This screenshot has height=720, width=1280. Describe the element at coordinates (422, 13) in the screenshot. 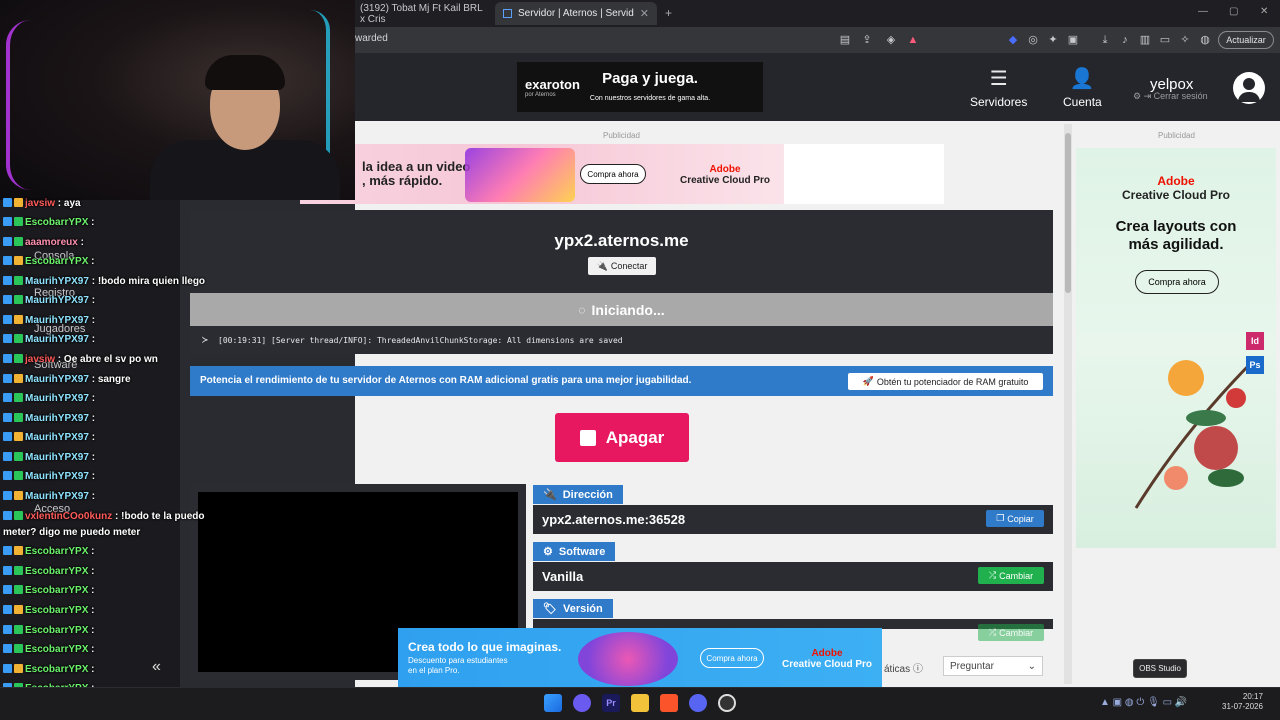

I see `tab-youtube: (3192) Tobat Mj Ft Kail BRL x Cris` at that location.